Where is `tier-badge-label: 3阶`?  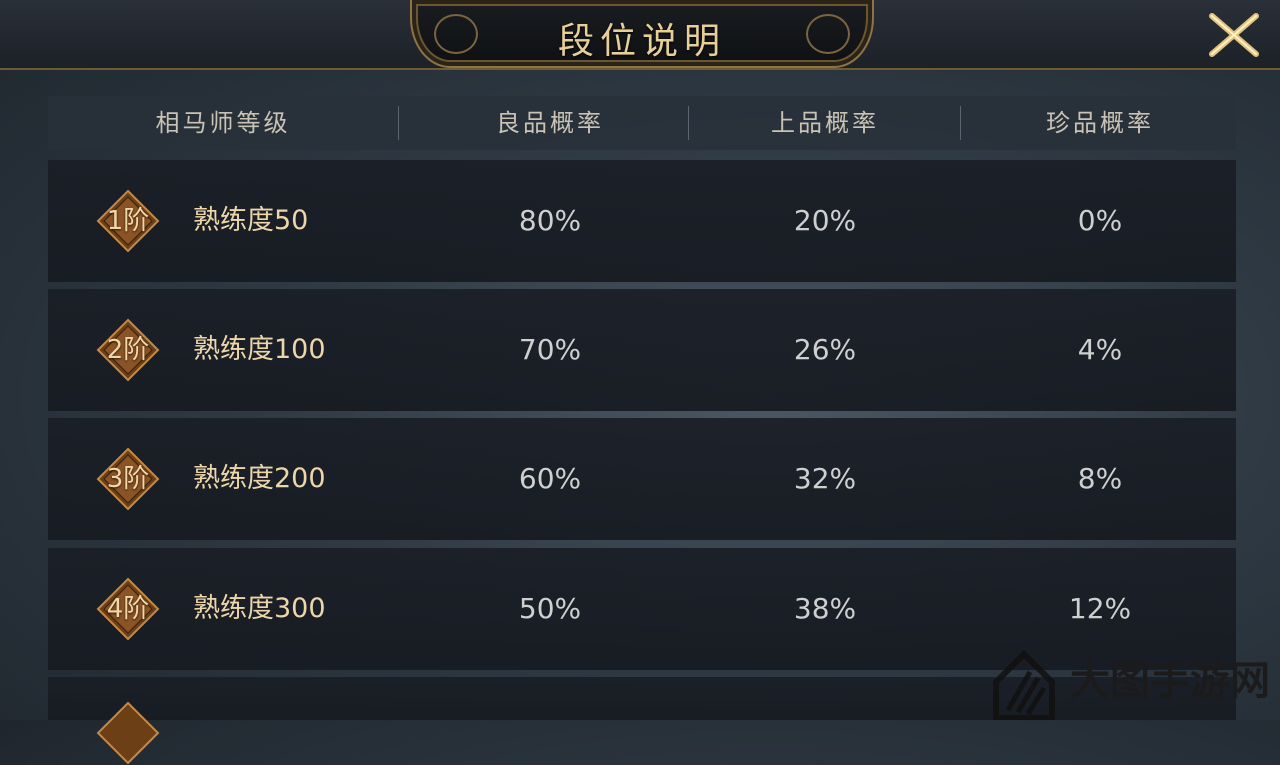 tier-badge-label: 3阶 is located at coordinates (128, 479).